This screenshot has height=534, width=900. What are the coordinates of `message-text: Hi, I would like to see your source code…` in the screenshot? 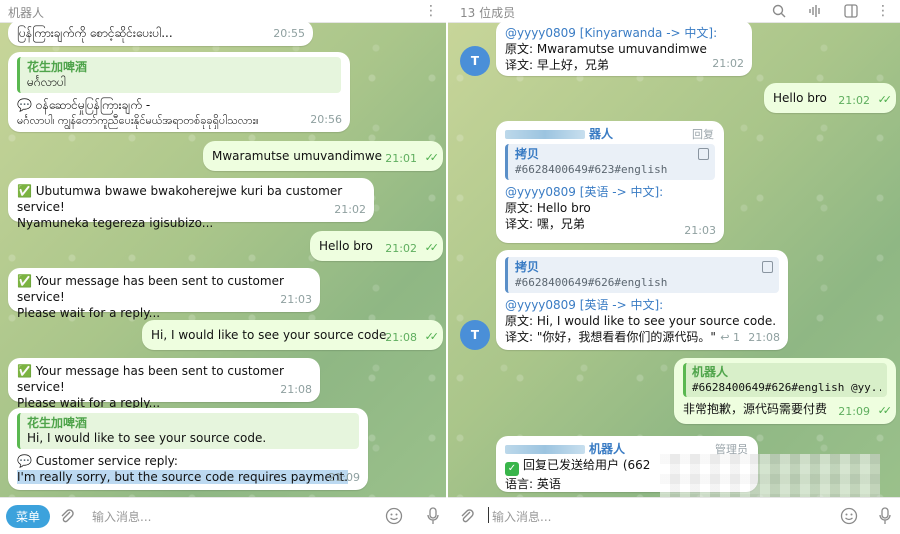 It's located at (271, 335).